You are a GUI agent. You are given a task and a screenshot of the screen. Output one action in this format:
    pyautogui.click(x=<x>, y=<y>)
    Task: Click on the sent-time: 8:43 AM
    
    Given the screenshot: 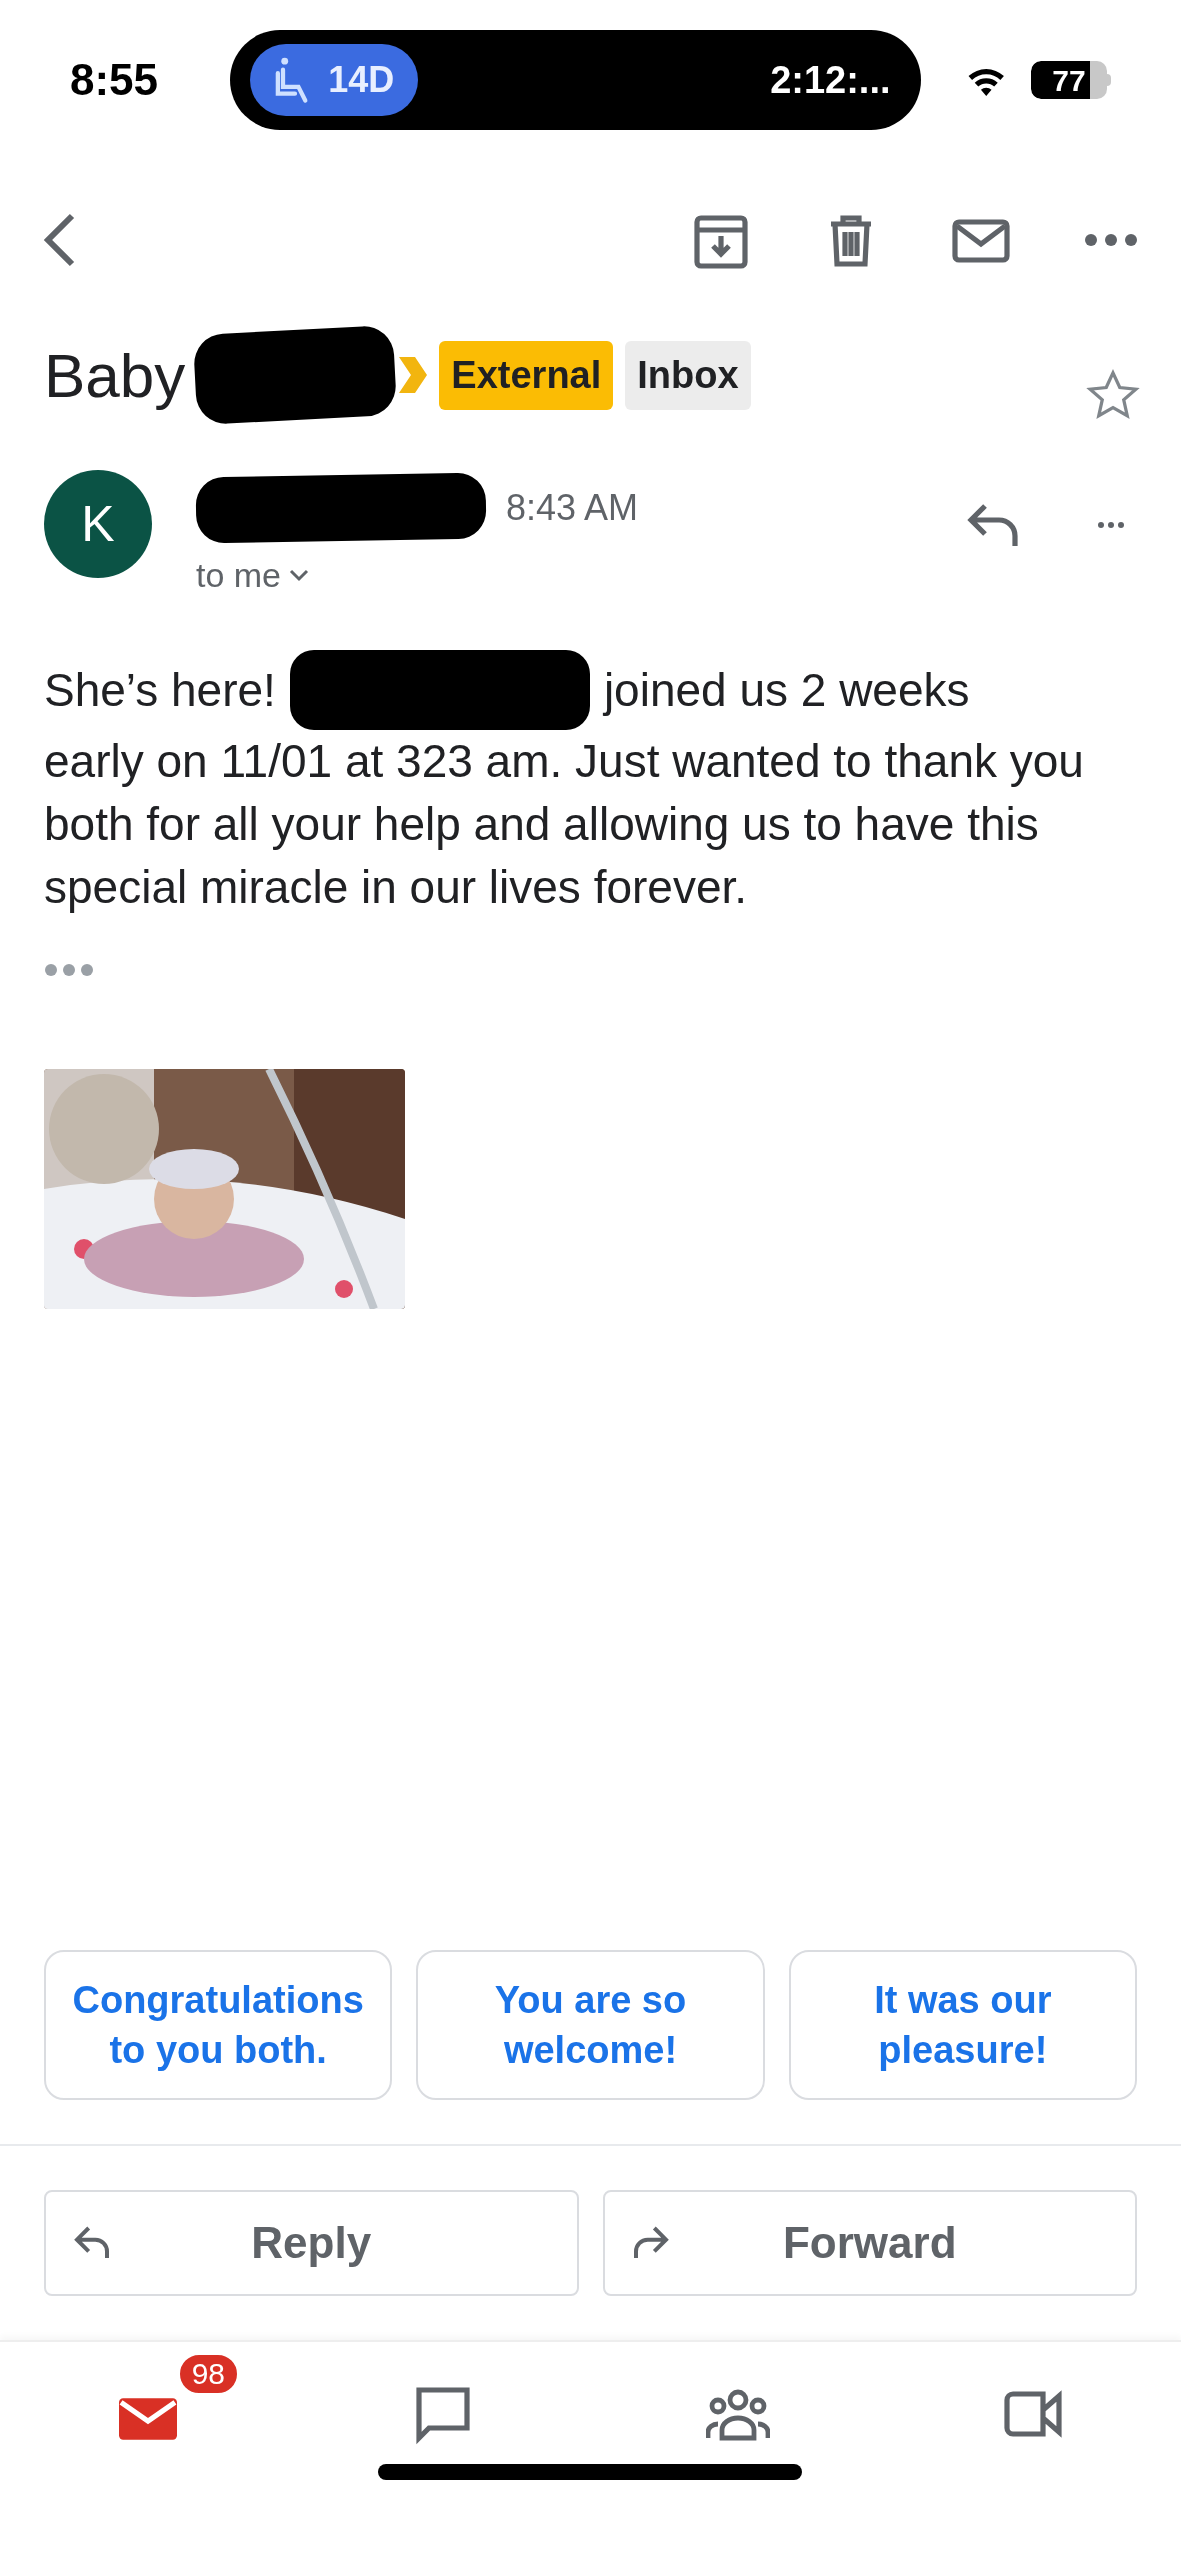 What is the action you would take?
    pyautogui.click(x=572, y=508)
    